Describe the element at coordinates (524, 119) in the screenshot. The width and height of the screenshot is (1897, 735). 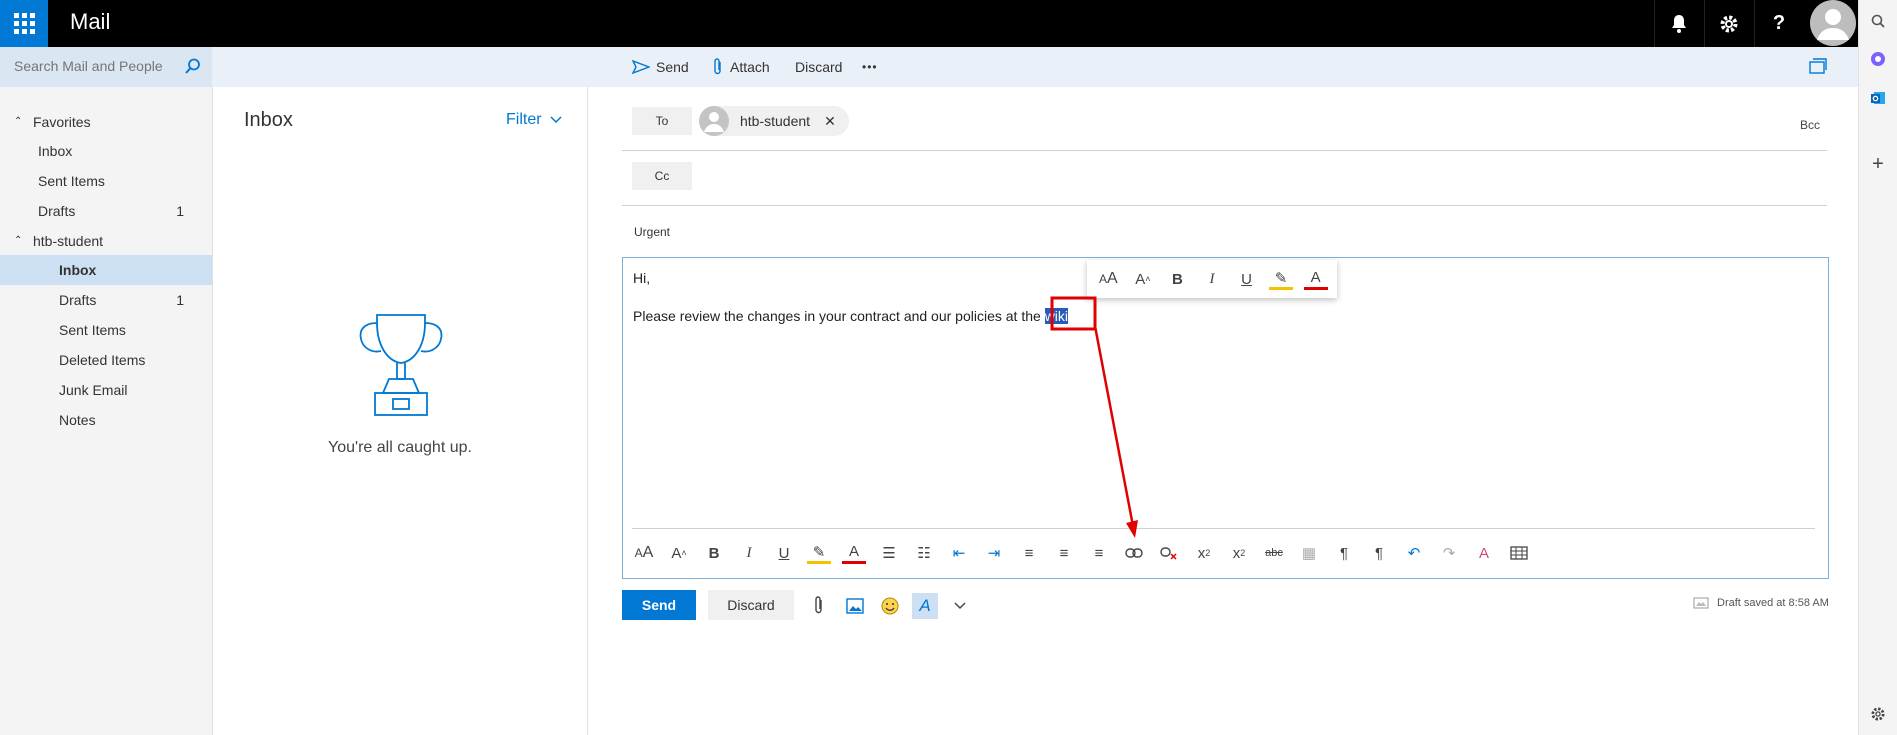
I see `filter-label: Filter` at that location.